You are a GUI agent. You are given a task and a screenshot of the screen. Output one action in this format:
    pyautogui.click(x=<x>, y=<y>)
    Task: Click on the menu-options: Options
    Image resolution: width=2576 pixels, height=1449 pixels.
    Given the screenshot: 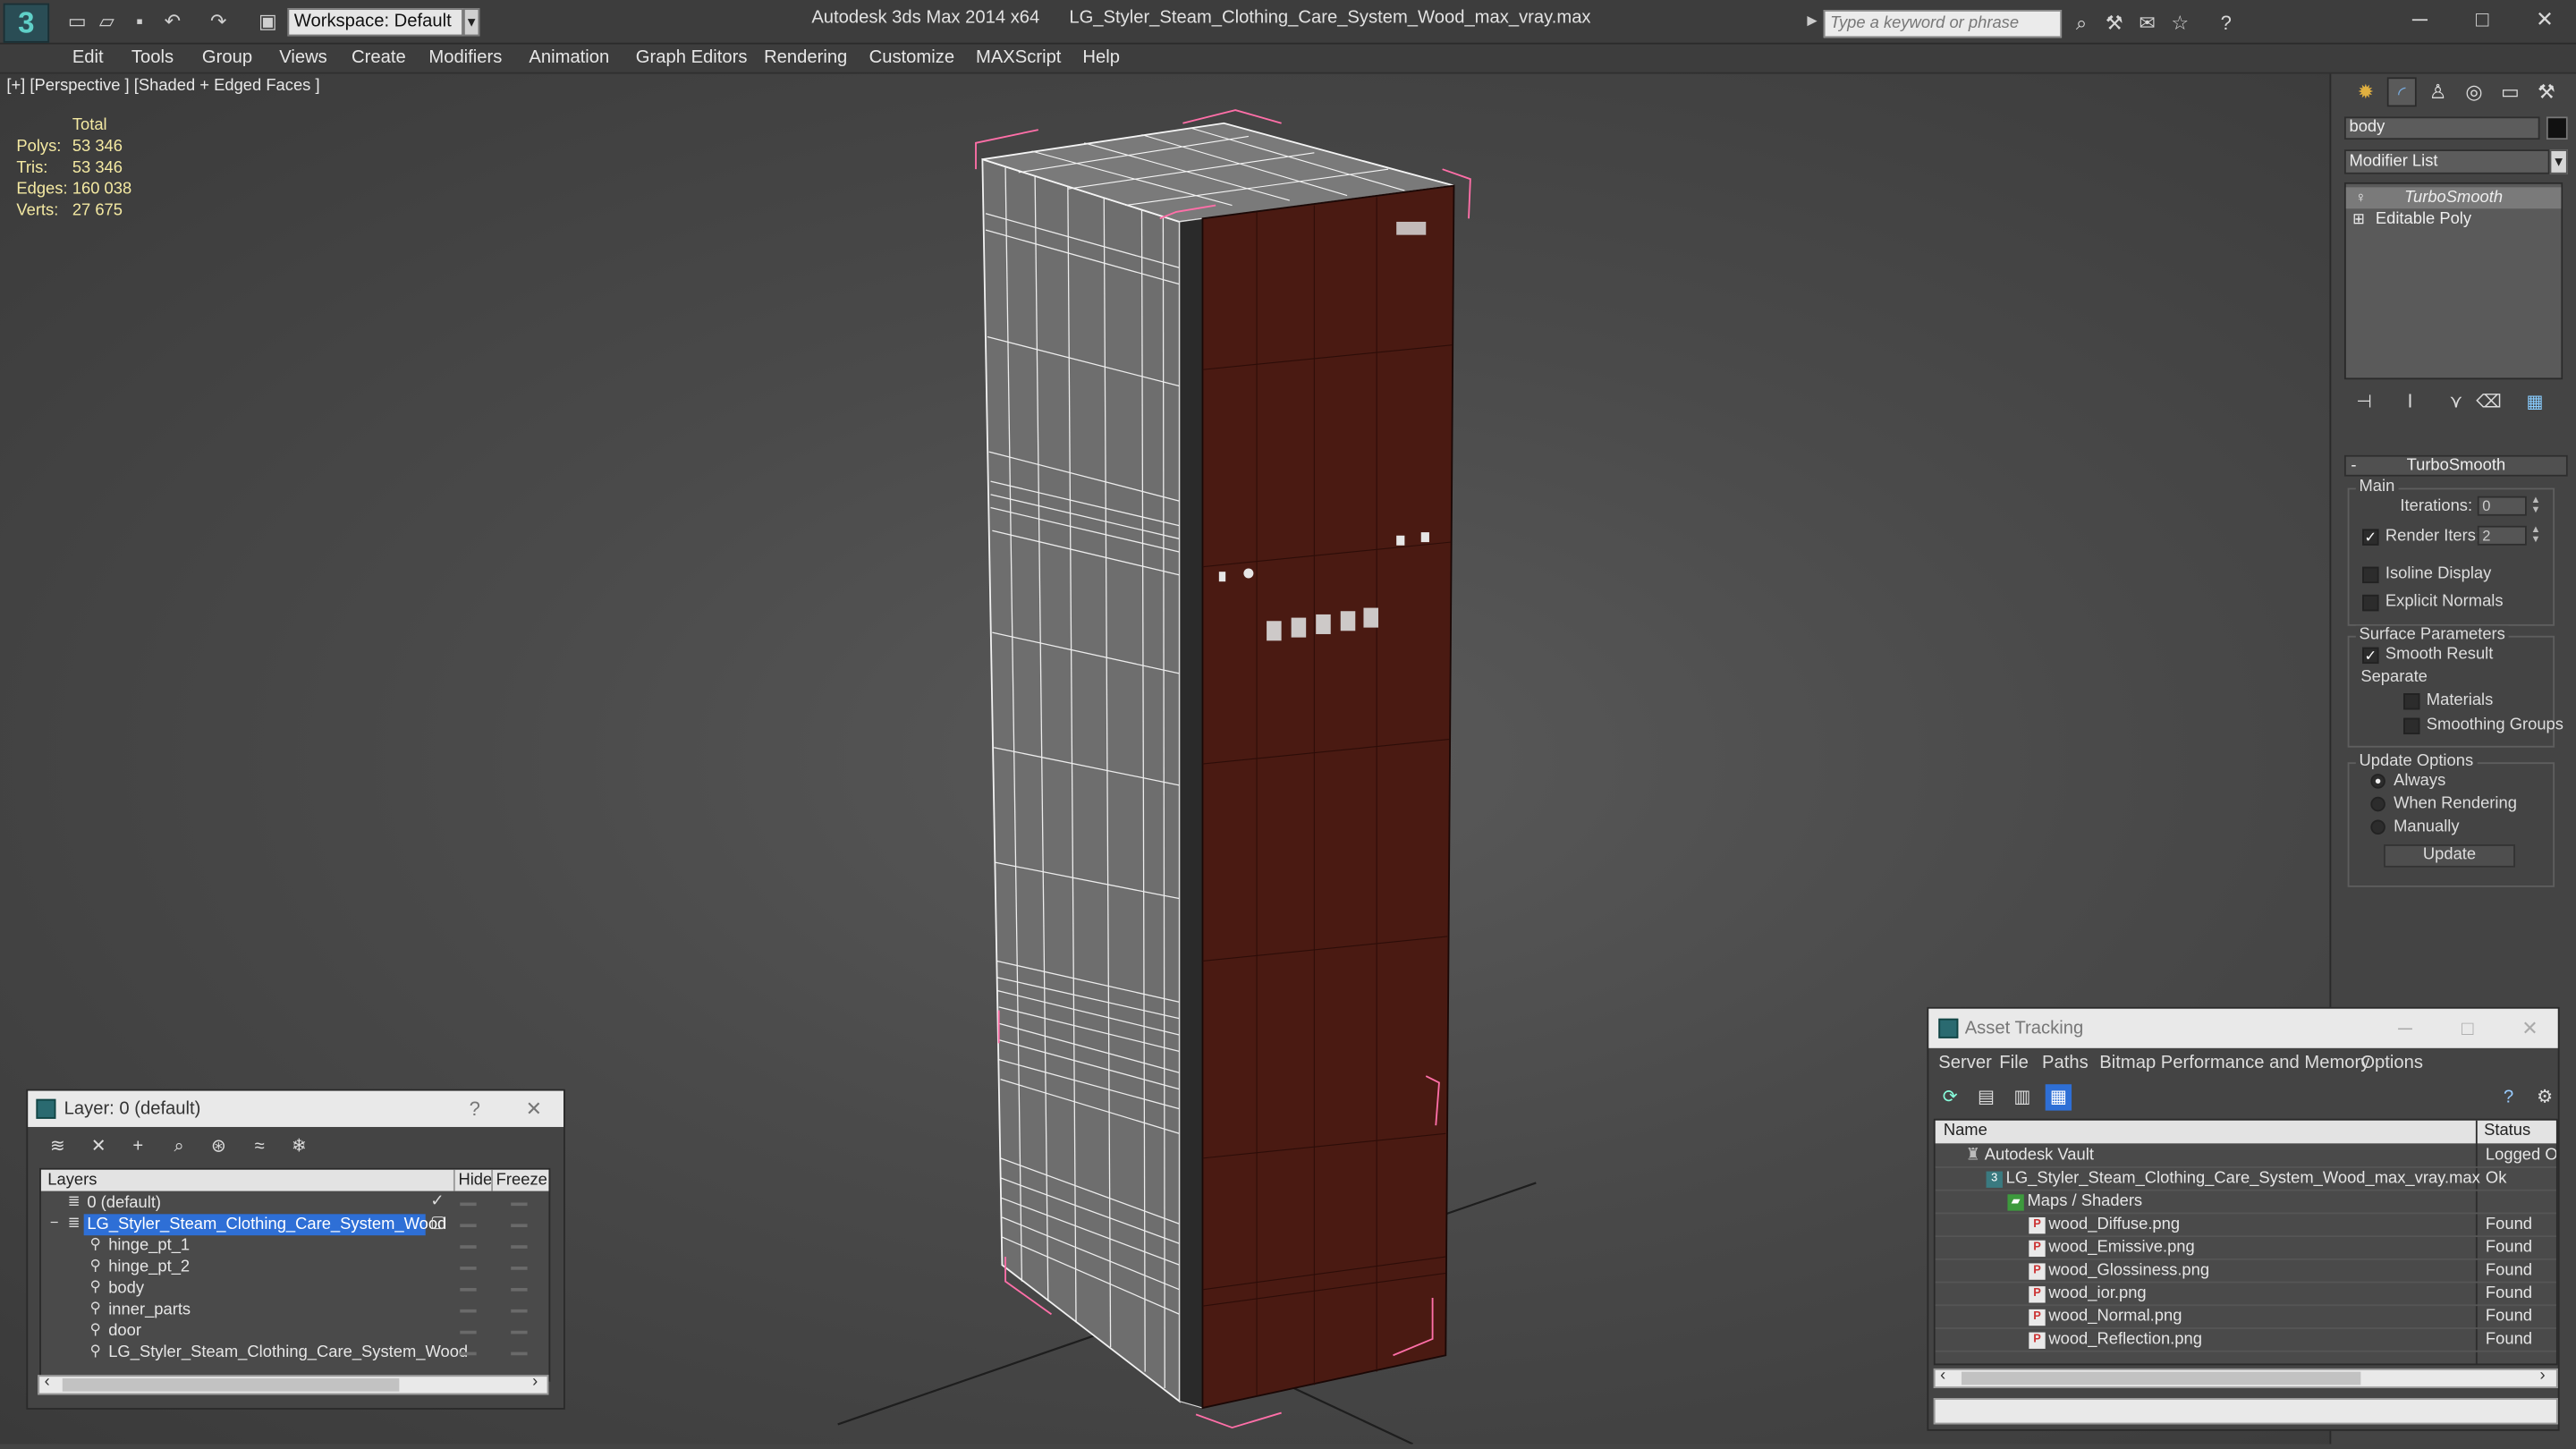 What is the action you would take?
    pyautogui.click(x=2391, y=1062)
    